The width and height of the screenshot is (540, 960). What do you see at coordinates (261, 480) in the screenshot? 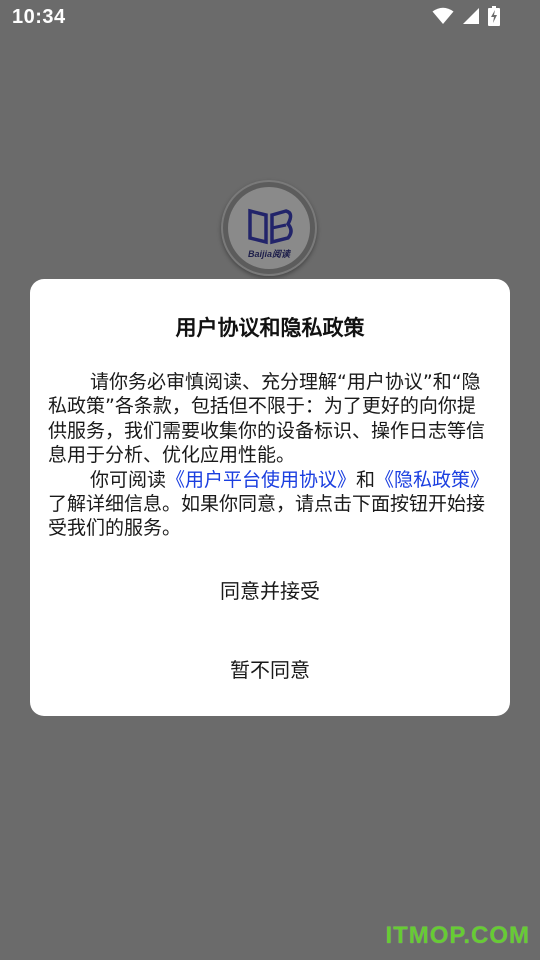
I see `user-agreement-link: 《用户平台使用协议》` at bounding box center [261, 480].